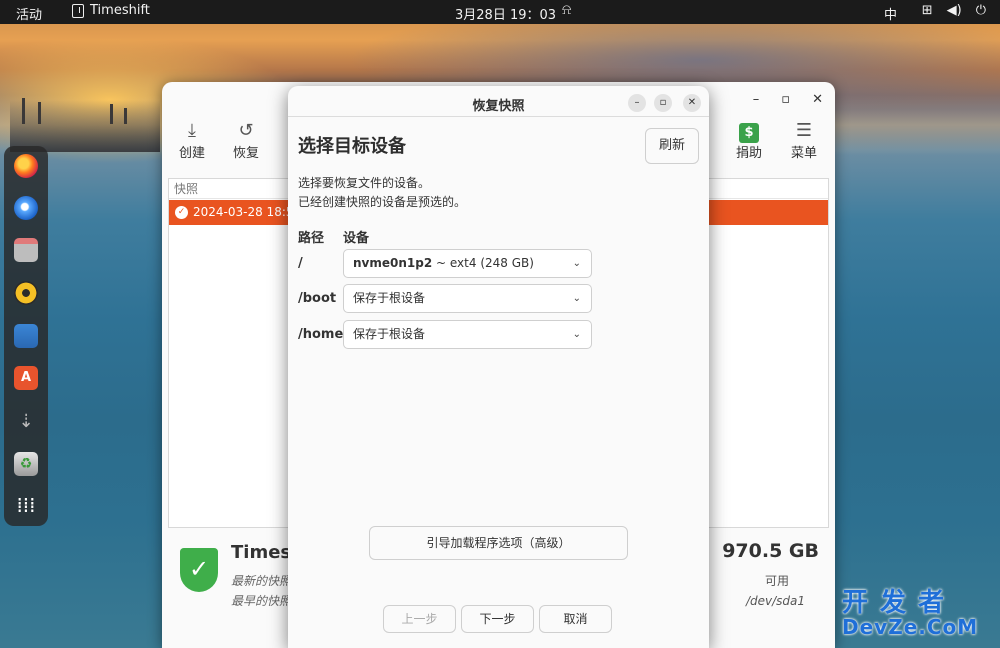  Describe the element at coordinates (393, 263) in the screenshot. I see `device-name: nvme0n1p2` at that location.